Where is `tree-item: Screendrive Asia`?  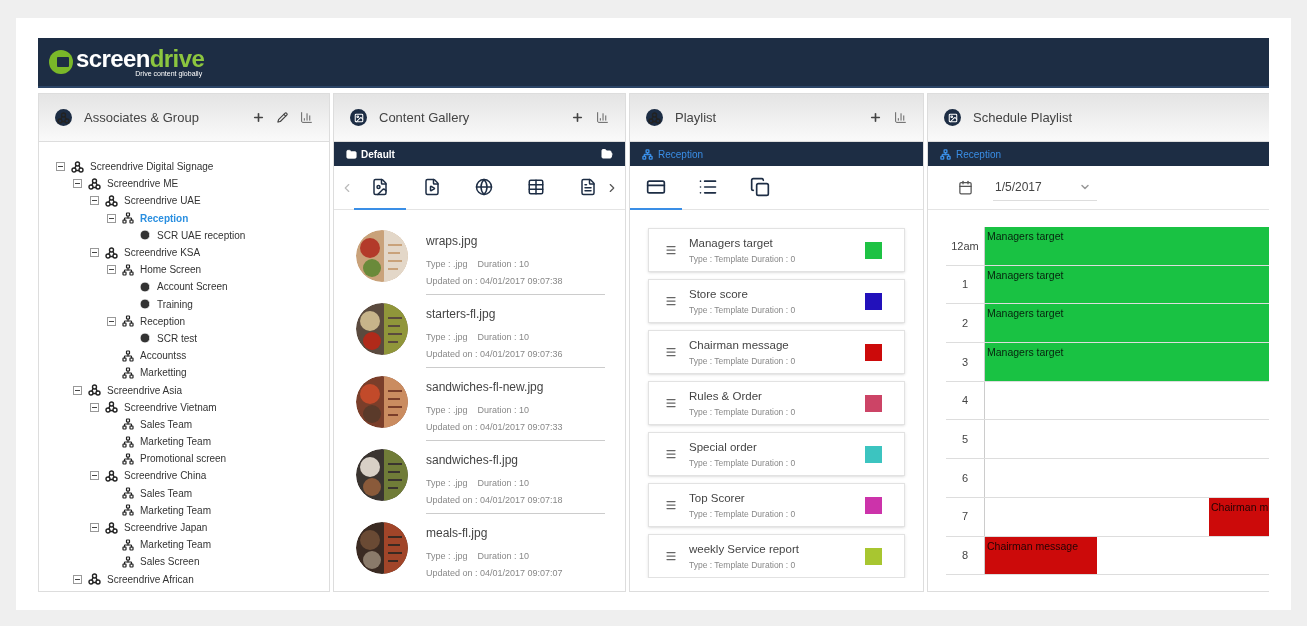
tree-item: Screendrive Asia is located at coordinates (145, 390).